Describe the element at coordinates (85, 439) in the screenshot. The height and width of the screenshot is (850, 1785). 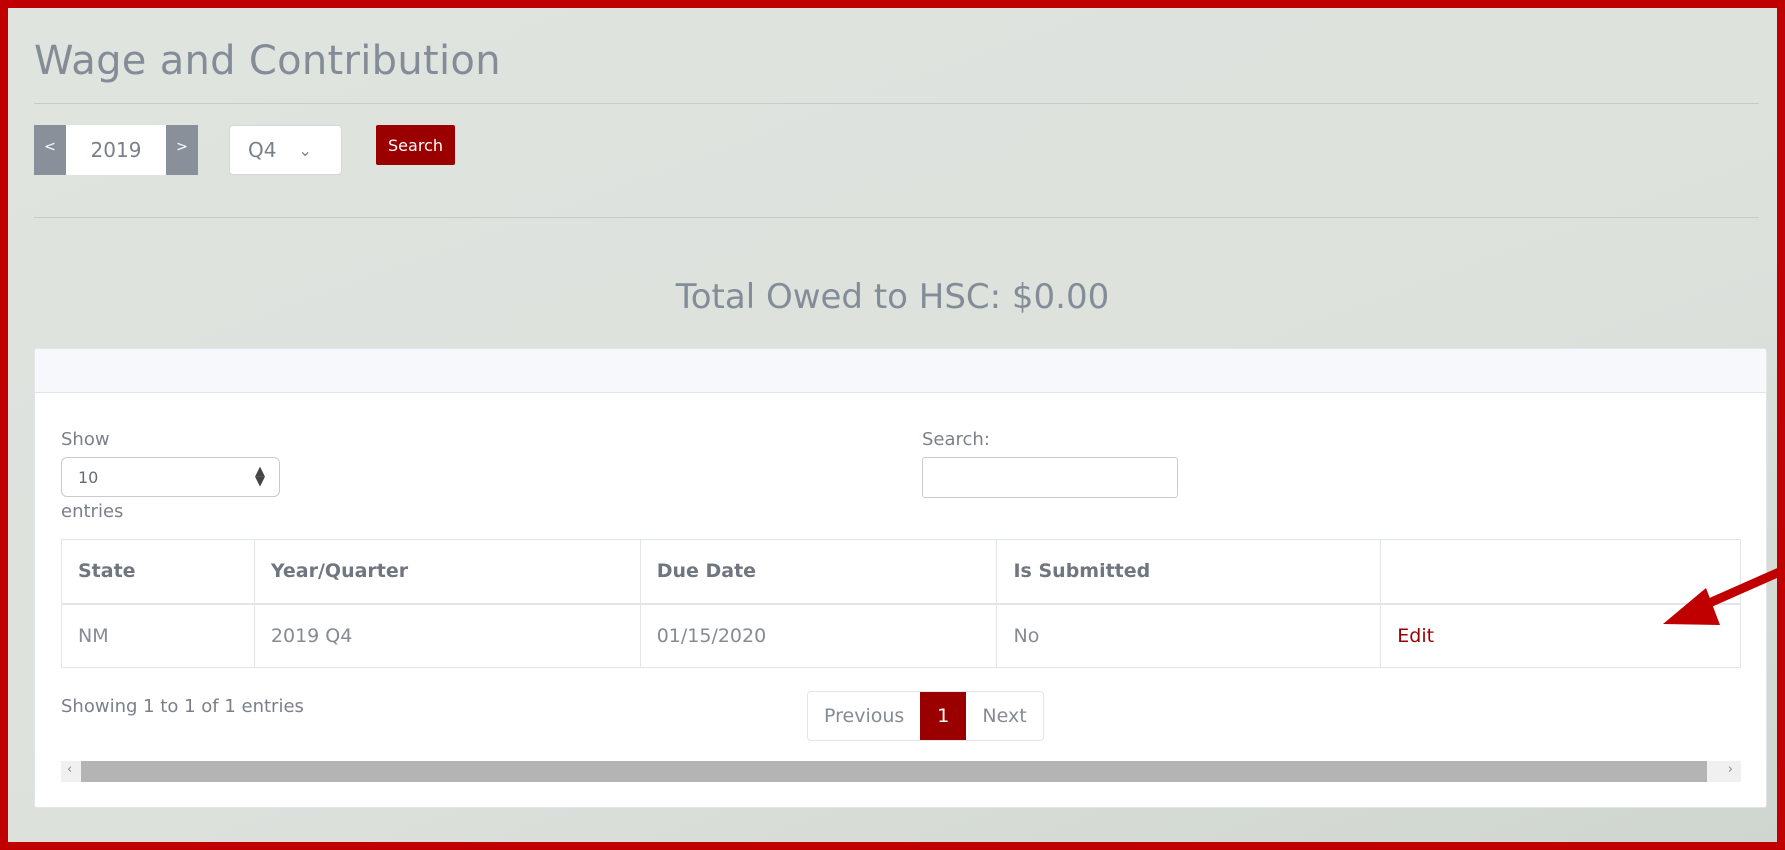
I see `show-label: Show` at that location.